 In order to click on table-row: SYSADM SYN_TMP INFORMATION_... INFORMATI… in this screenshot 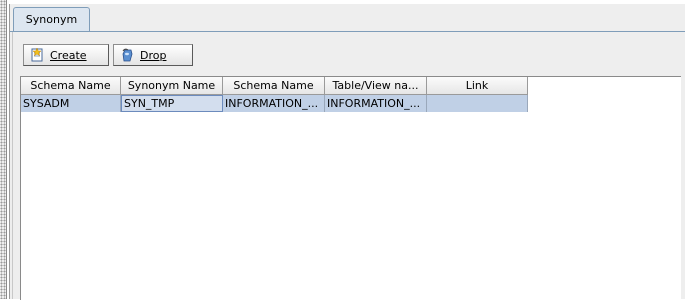, I will do `click(274, 103)`.